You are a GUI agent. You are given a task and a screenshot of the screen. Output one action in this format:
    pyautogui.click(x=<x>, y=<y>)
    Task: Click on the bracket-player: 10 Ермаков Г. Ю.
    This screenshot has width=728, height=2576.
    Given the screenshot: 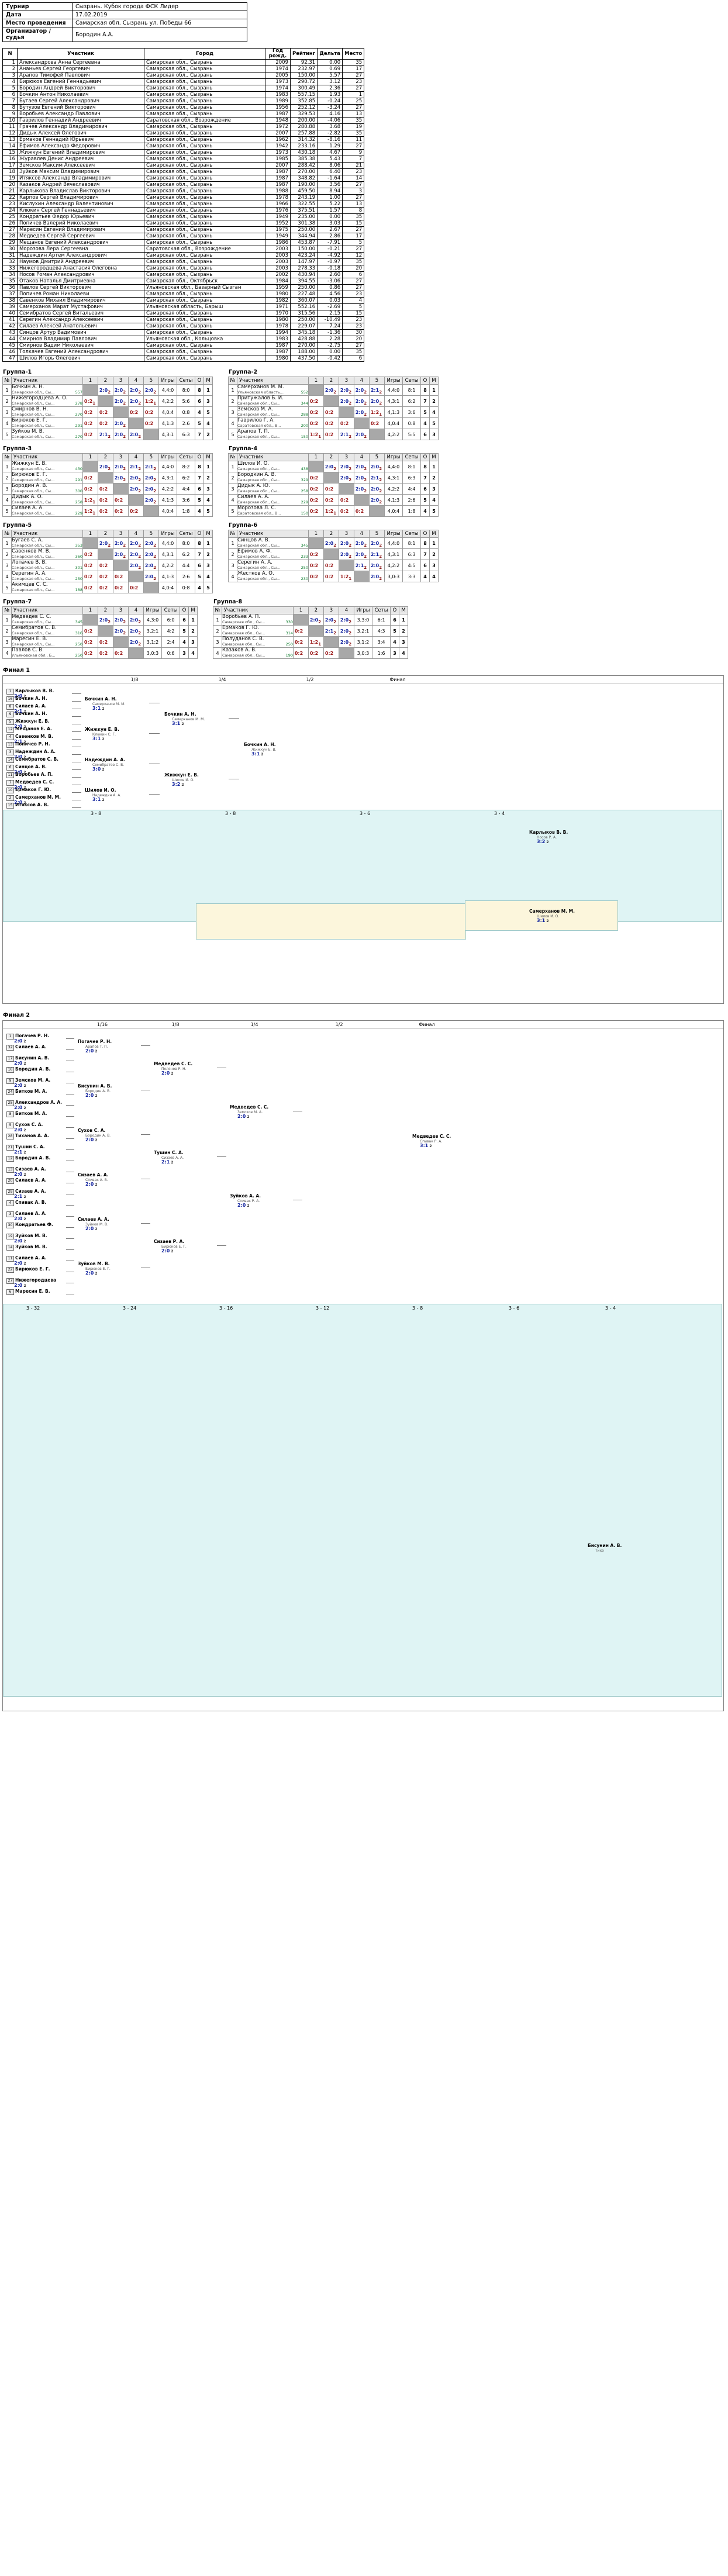 What is the action you would take?
    pyautogui.click(x=28, y=790)
    